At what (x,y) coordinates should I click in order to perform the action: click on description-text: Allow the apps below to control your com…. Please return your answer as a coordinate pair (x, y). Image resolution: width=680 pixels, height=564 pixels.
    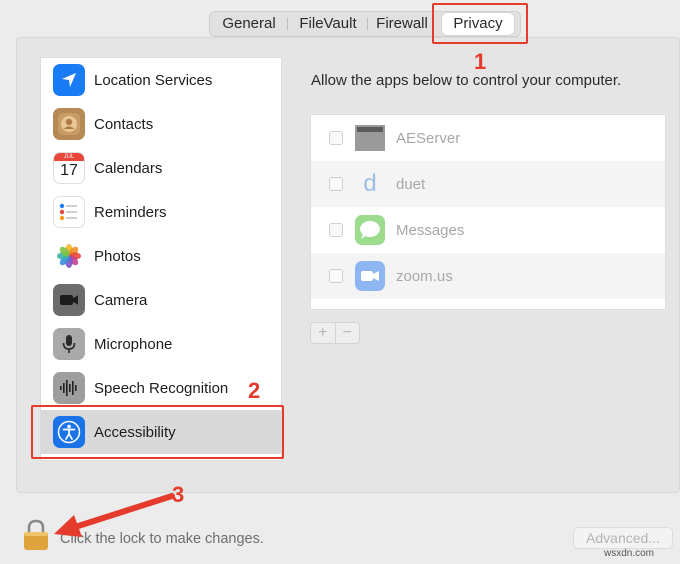
    Looking at the image, I should click on (466, 80).